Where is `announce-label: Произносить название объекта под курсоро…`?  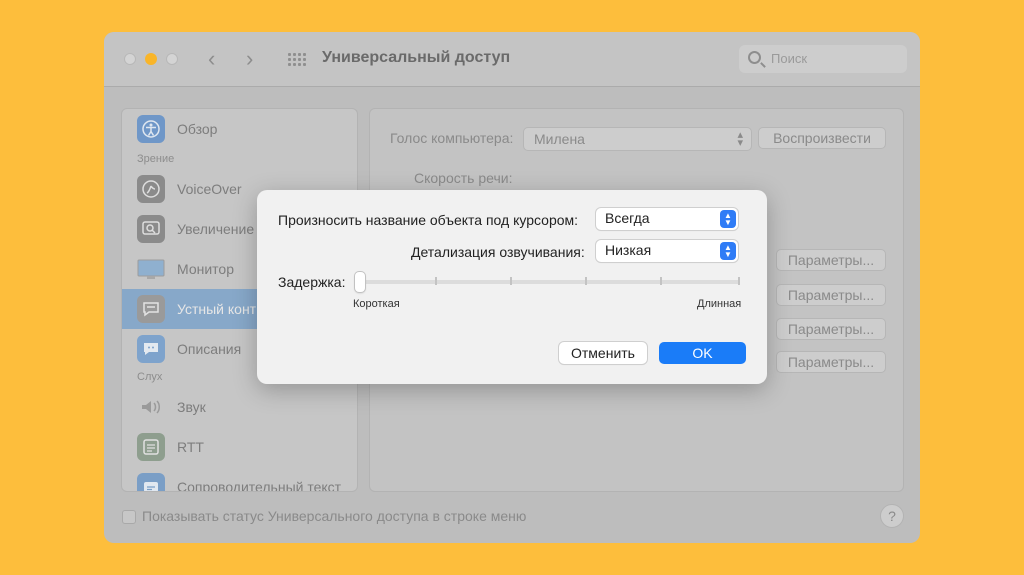 announce-label: Произносить название объекта под курсоро… is located at coordinates (428, 220).